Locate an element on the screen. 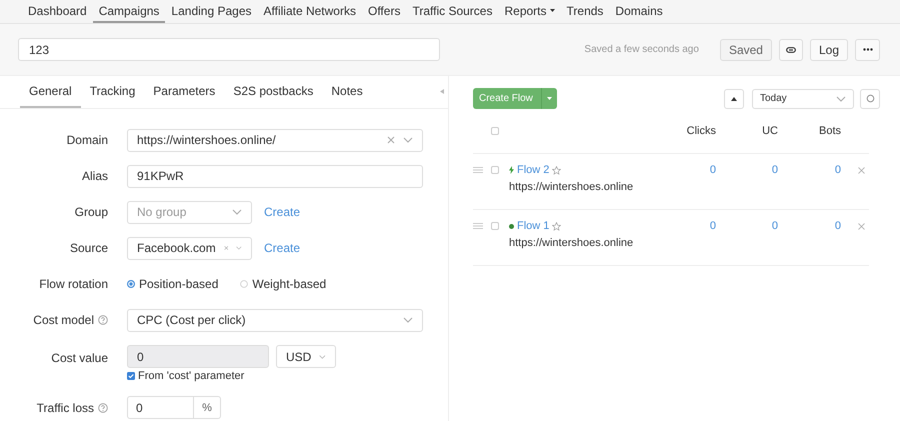 Image resolution: width=900 pixels, height=421 pixels. field-label: Source is located at coordinates (89, 248).